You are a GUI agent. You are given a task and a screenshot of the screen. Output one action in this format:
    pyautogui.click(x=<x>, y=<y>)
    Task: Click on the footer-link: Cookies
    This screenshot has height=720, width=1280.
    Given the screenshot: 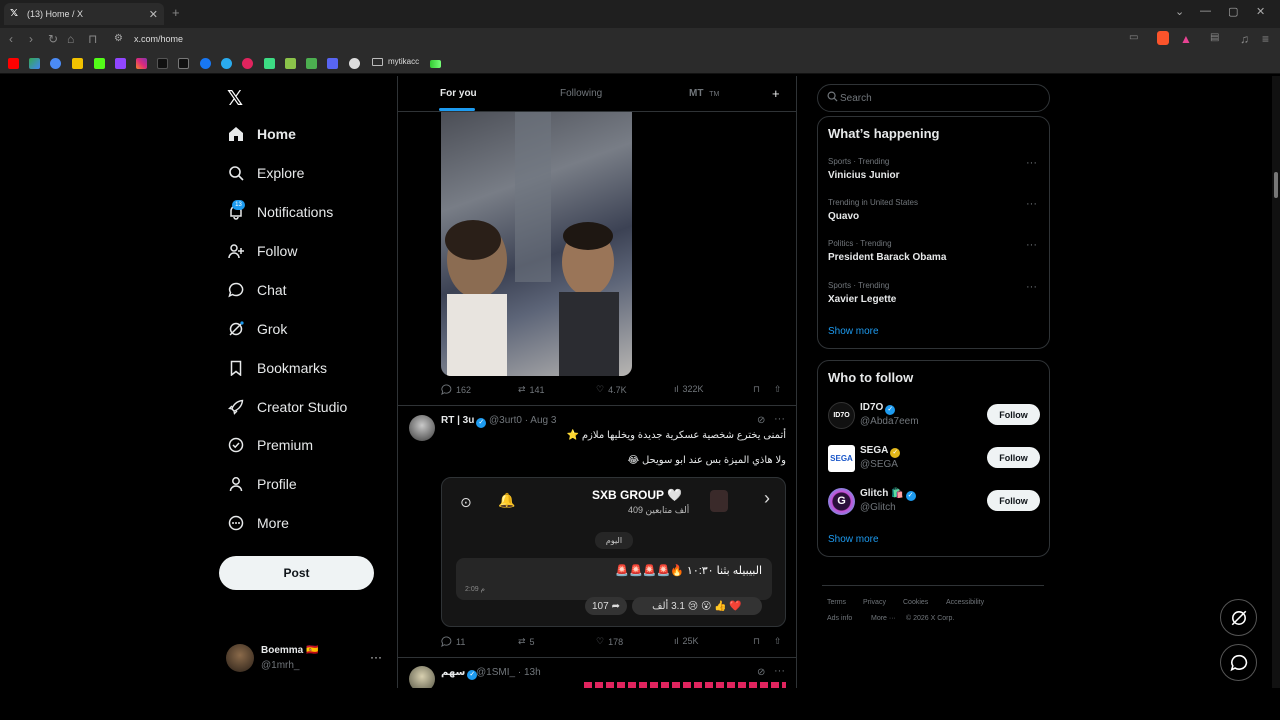 What is the action you would take?
    pyautogui.click(x=915, y=602)
    